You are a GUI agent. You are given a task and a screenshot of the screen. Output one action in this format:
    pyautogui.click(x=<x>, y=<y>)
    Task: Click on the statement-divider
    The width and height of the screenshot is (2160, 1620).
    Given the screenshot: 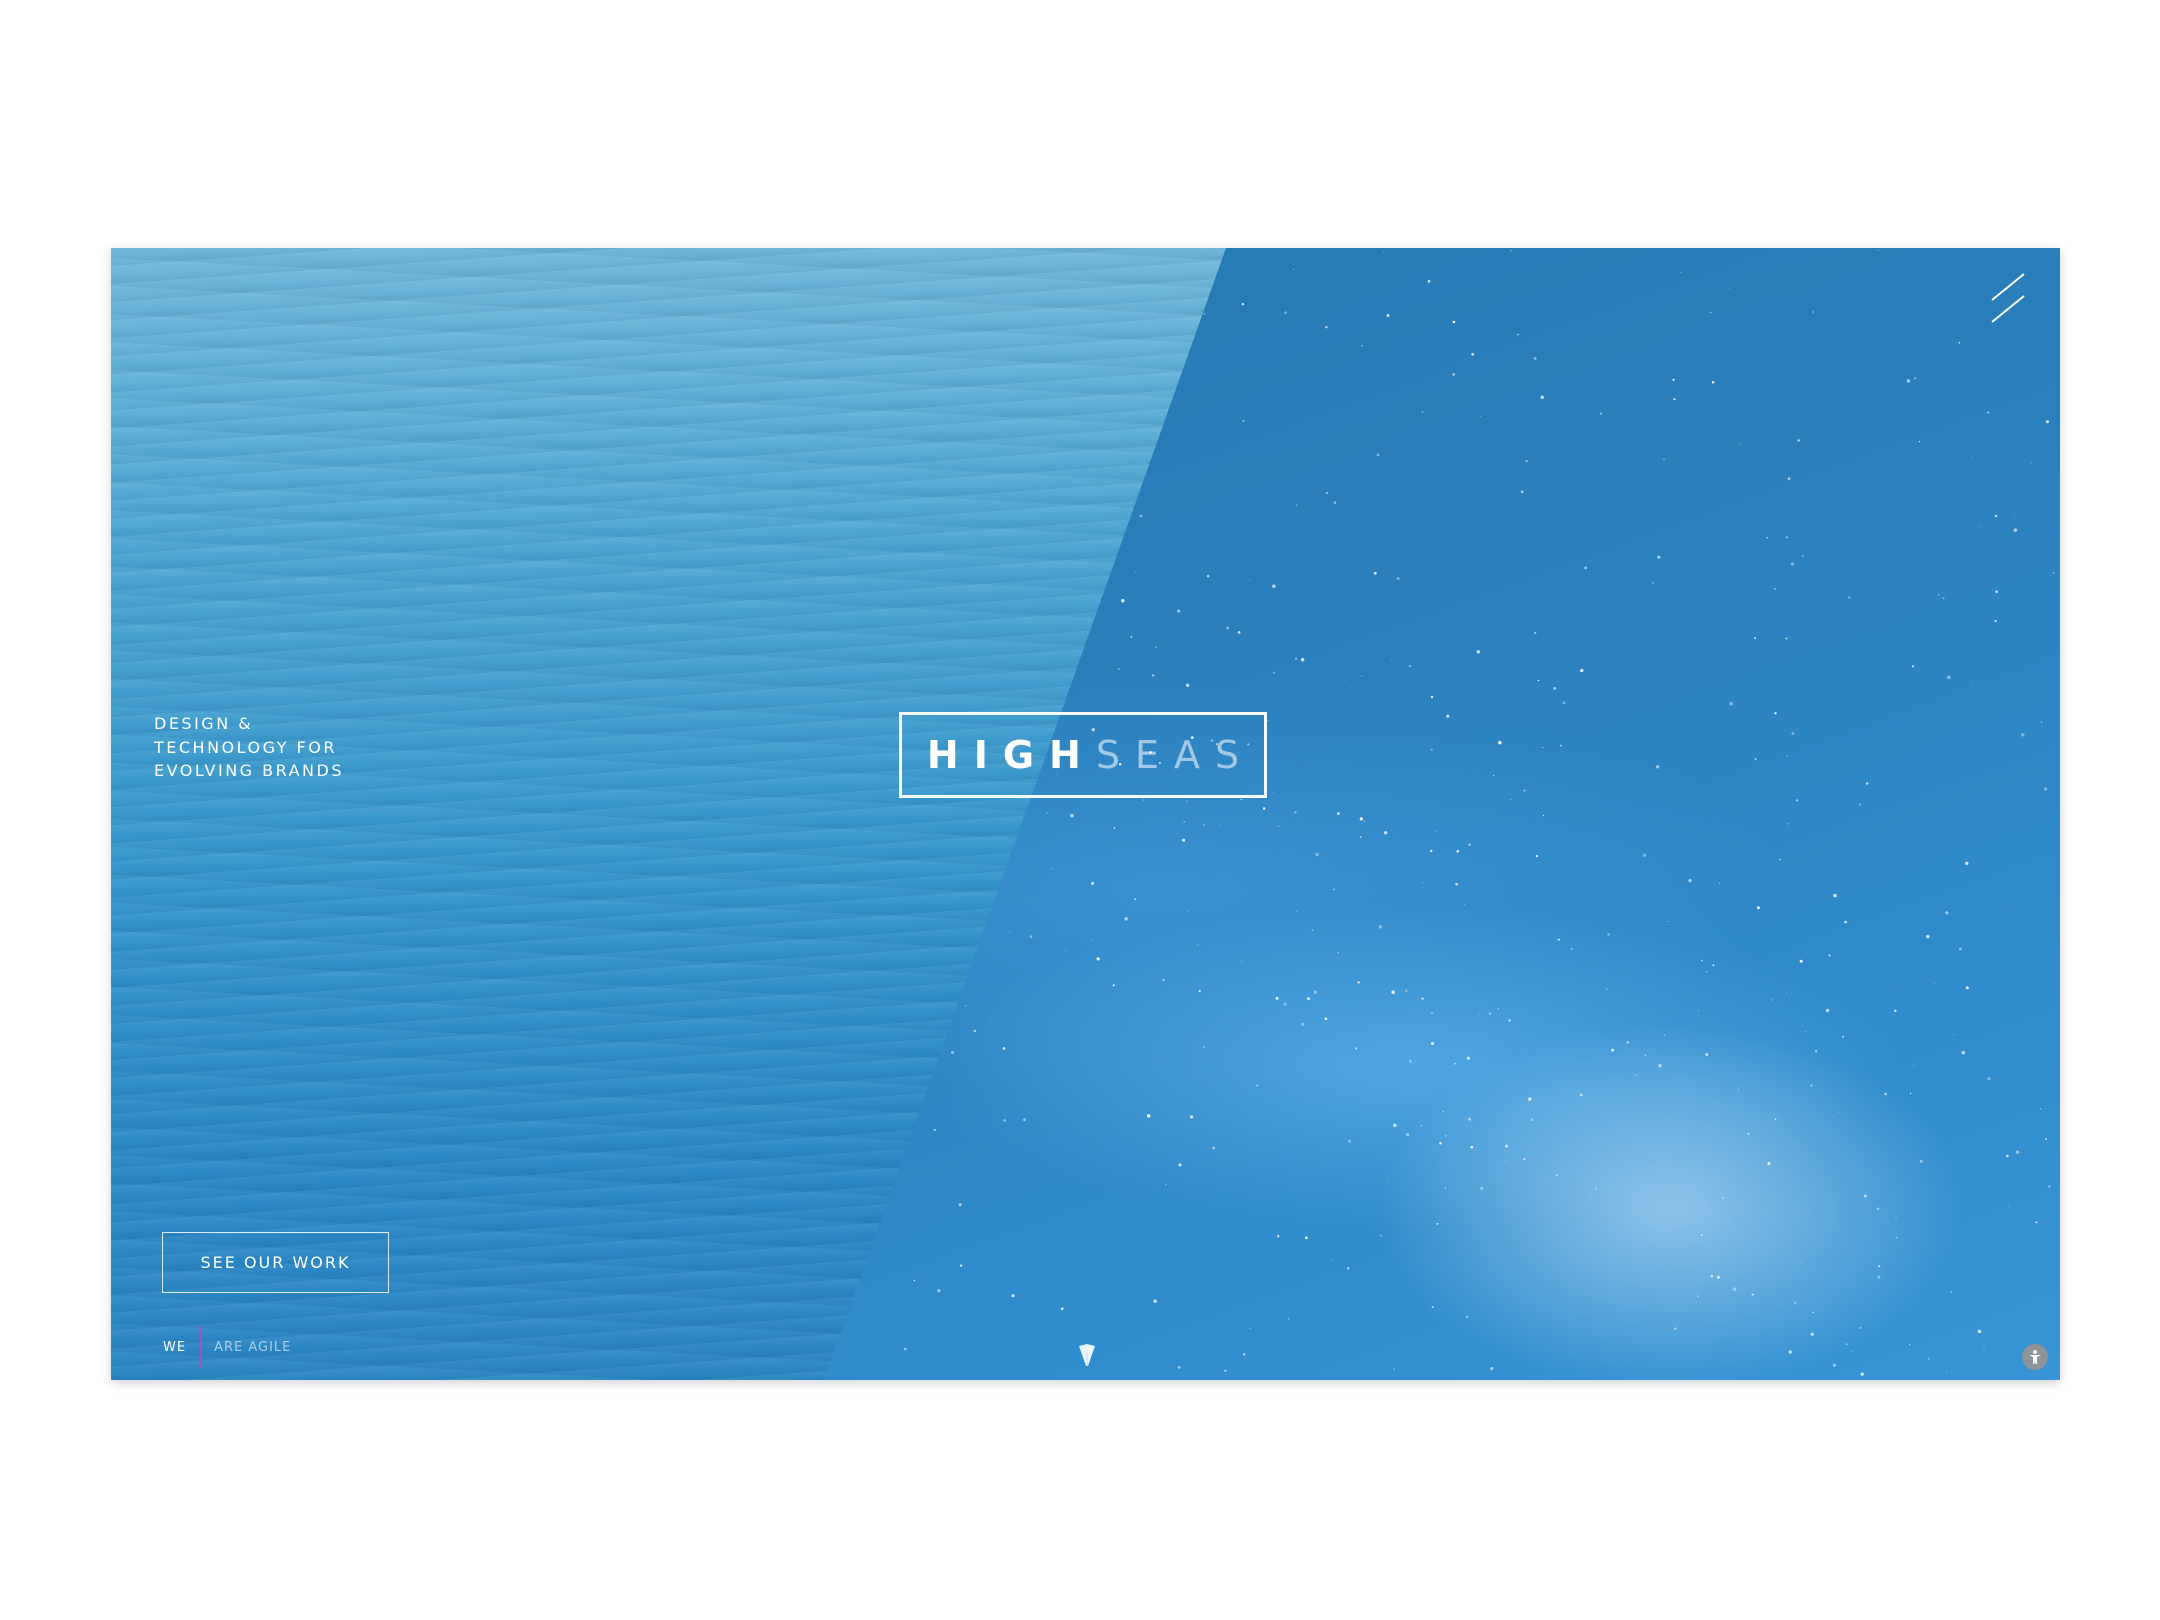 What is the action you would take?
    pyautogui.click(x=201, y=1347)
    